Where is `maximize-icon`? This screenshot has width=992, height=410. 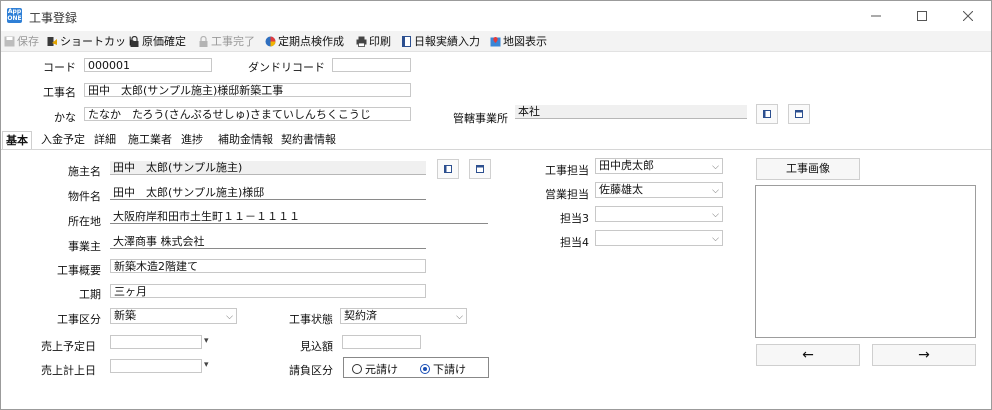 maximize-icon is located at coordinates (922, 16).